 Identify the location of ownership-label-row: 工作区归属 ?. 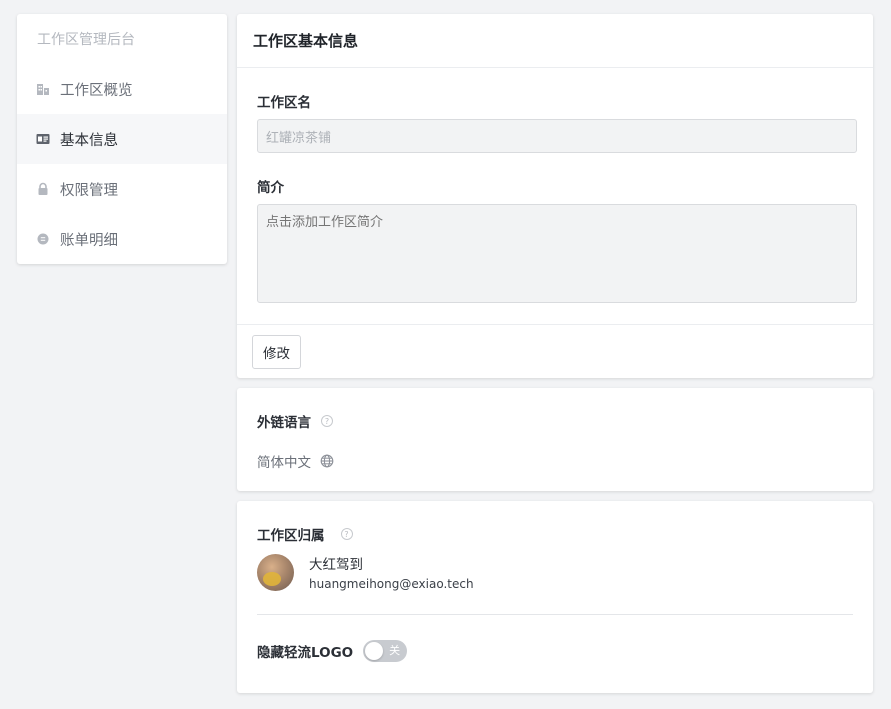
(305, 534).